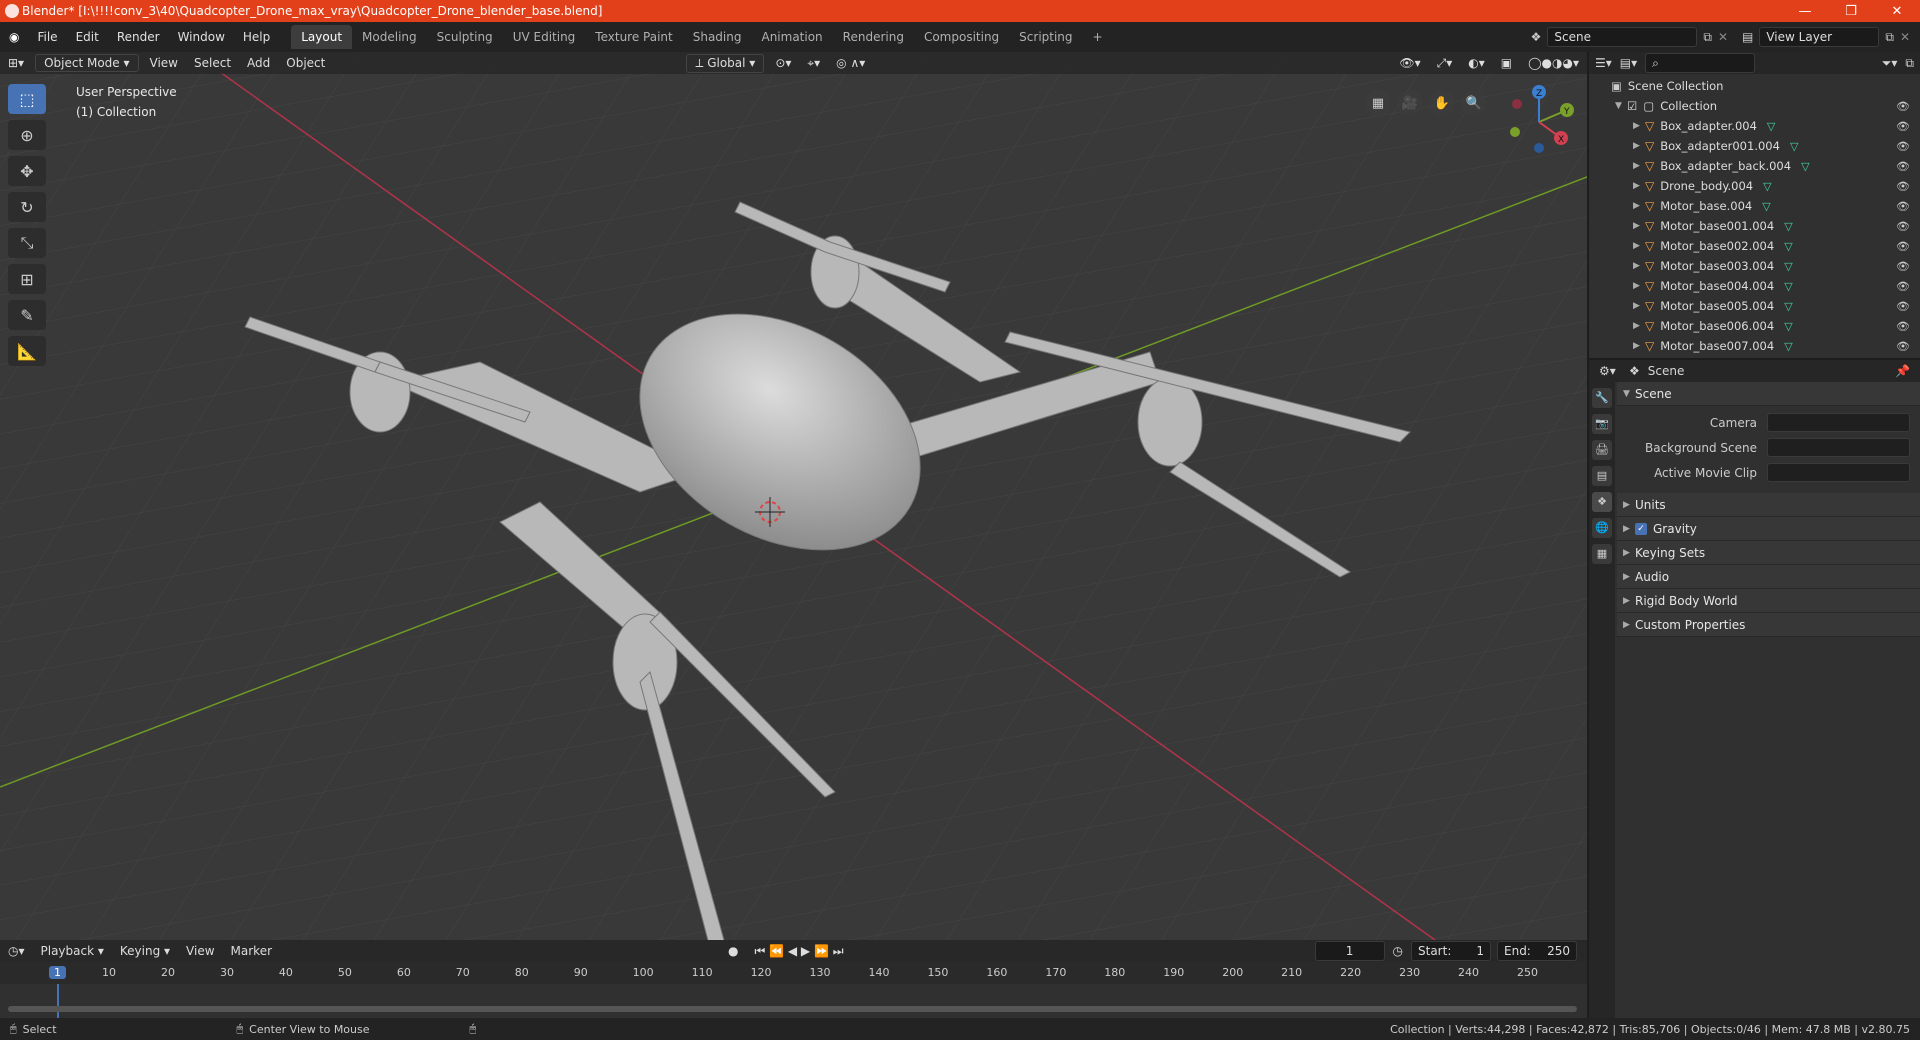 This screenshot has width=1920, height=1040. Describe the element at coordinates (1622, 37) in the screenshot. I see `scene-field: Scene` at that location.